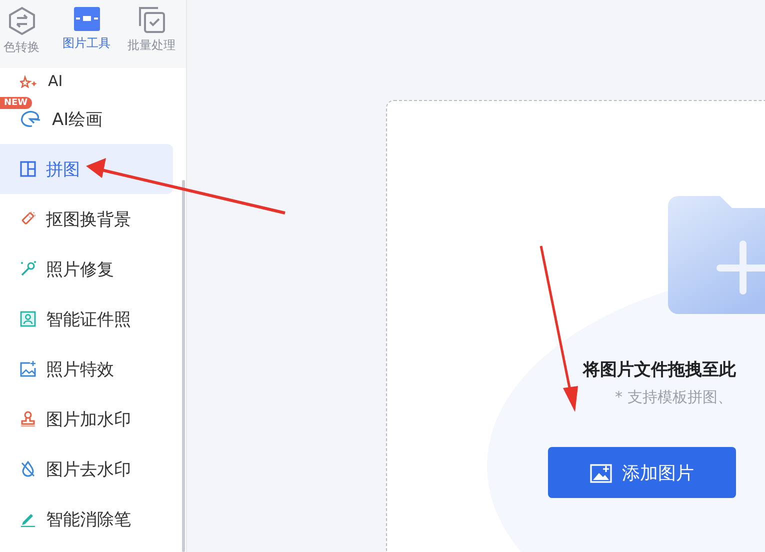  Describe the element at coordinates (642, 472) in the screenshot. I see `add-image-button: 添加图片` at that location.